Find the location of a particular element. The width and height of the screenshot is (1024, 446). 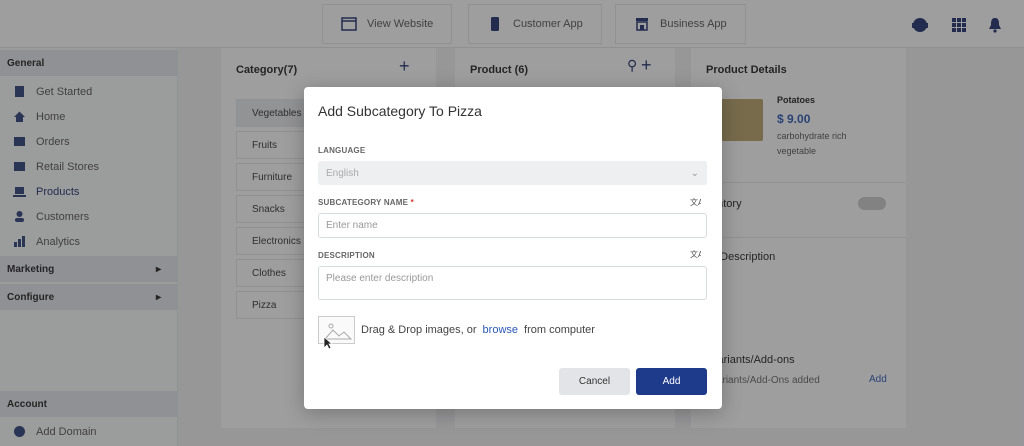

cancel-button-label: Cancel is located at coordinates (594, 381).